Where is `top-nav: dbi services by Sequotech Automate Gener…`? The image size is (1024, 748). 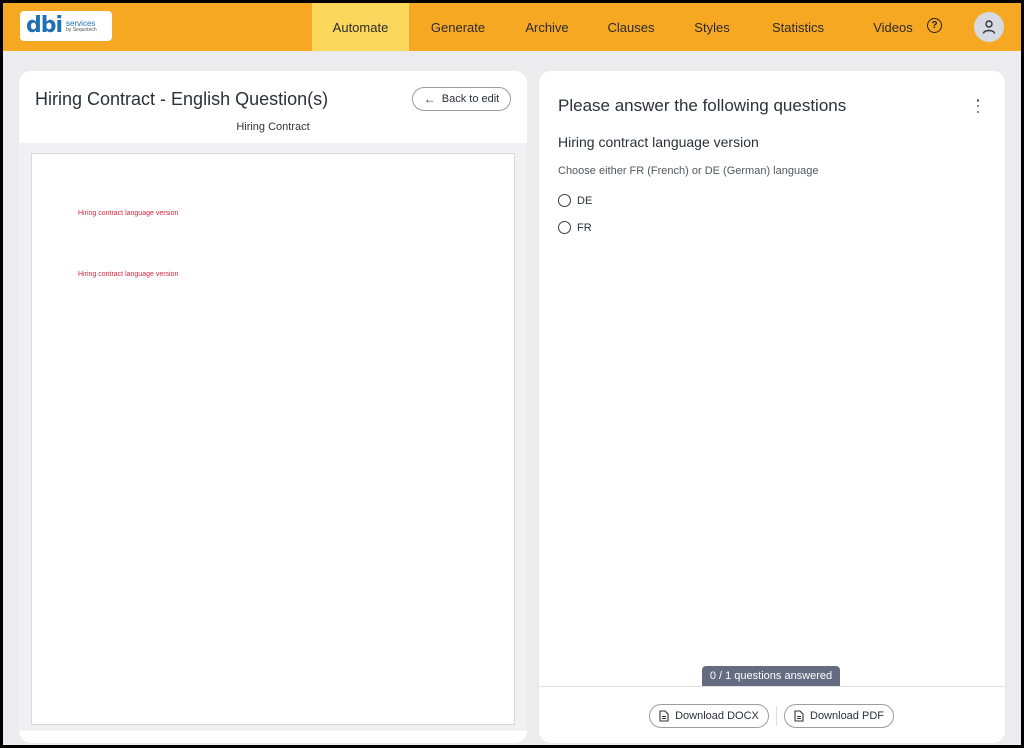
top-nav: dbi services by Sequotech Automate Gener… is located at coordinates (512, 27).